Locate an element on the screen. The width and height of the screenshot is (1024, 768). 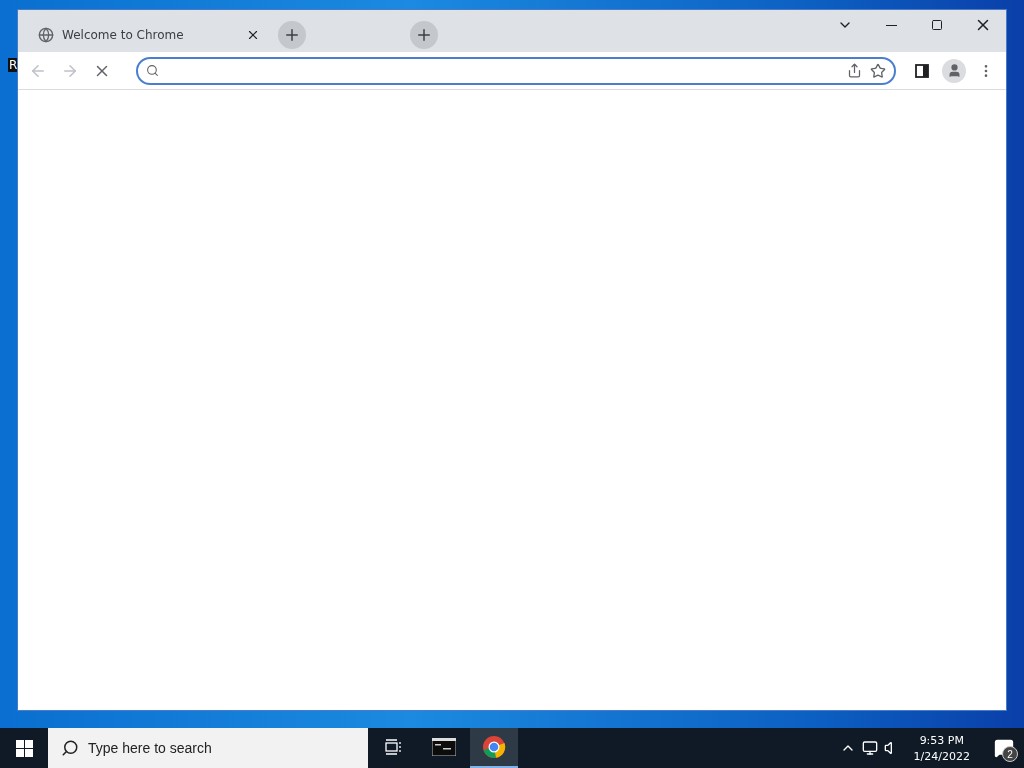
taskbar-app-button is located at coordinates (494, 748).